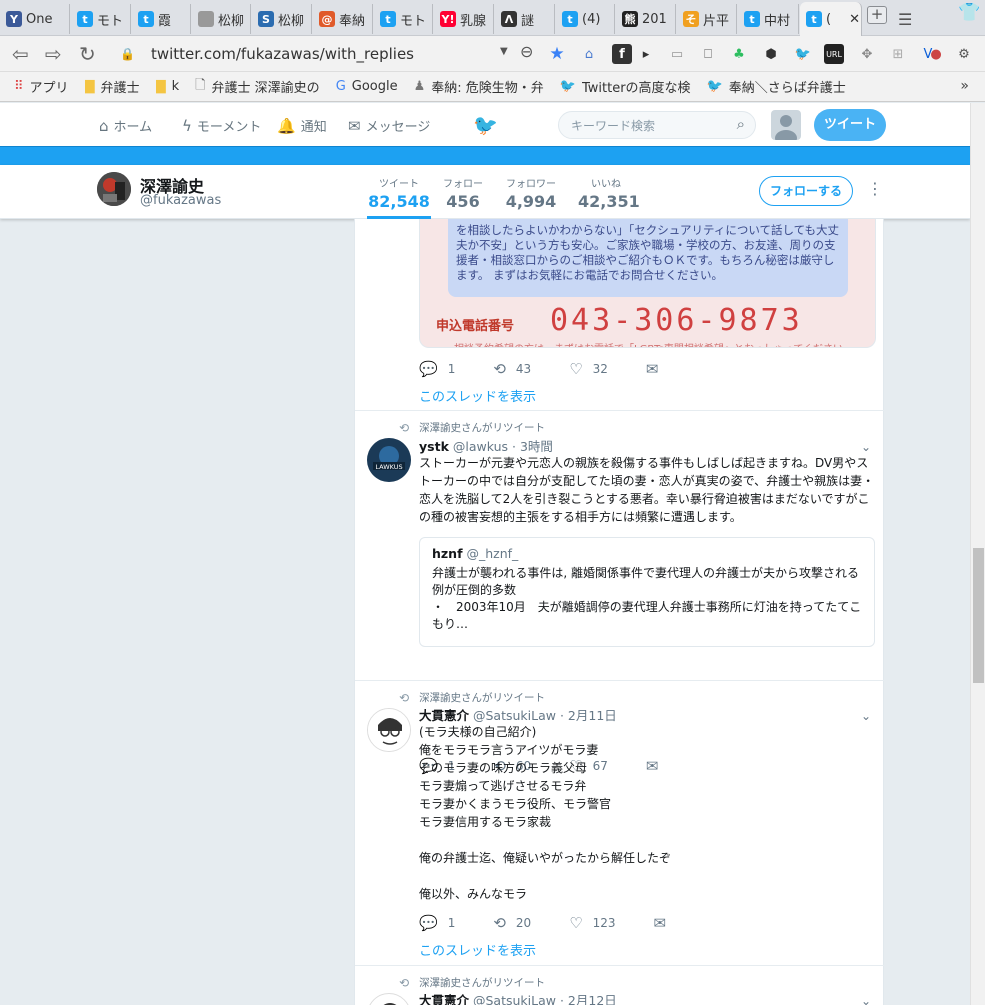 Image resolution: width=985 pixels, height=1005 pixels. I want to click on url-shortener-icon: URL, so click(834, 54).